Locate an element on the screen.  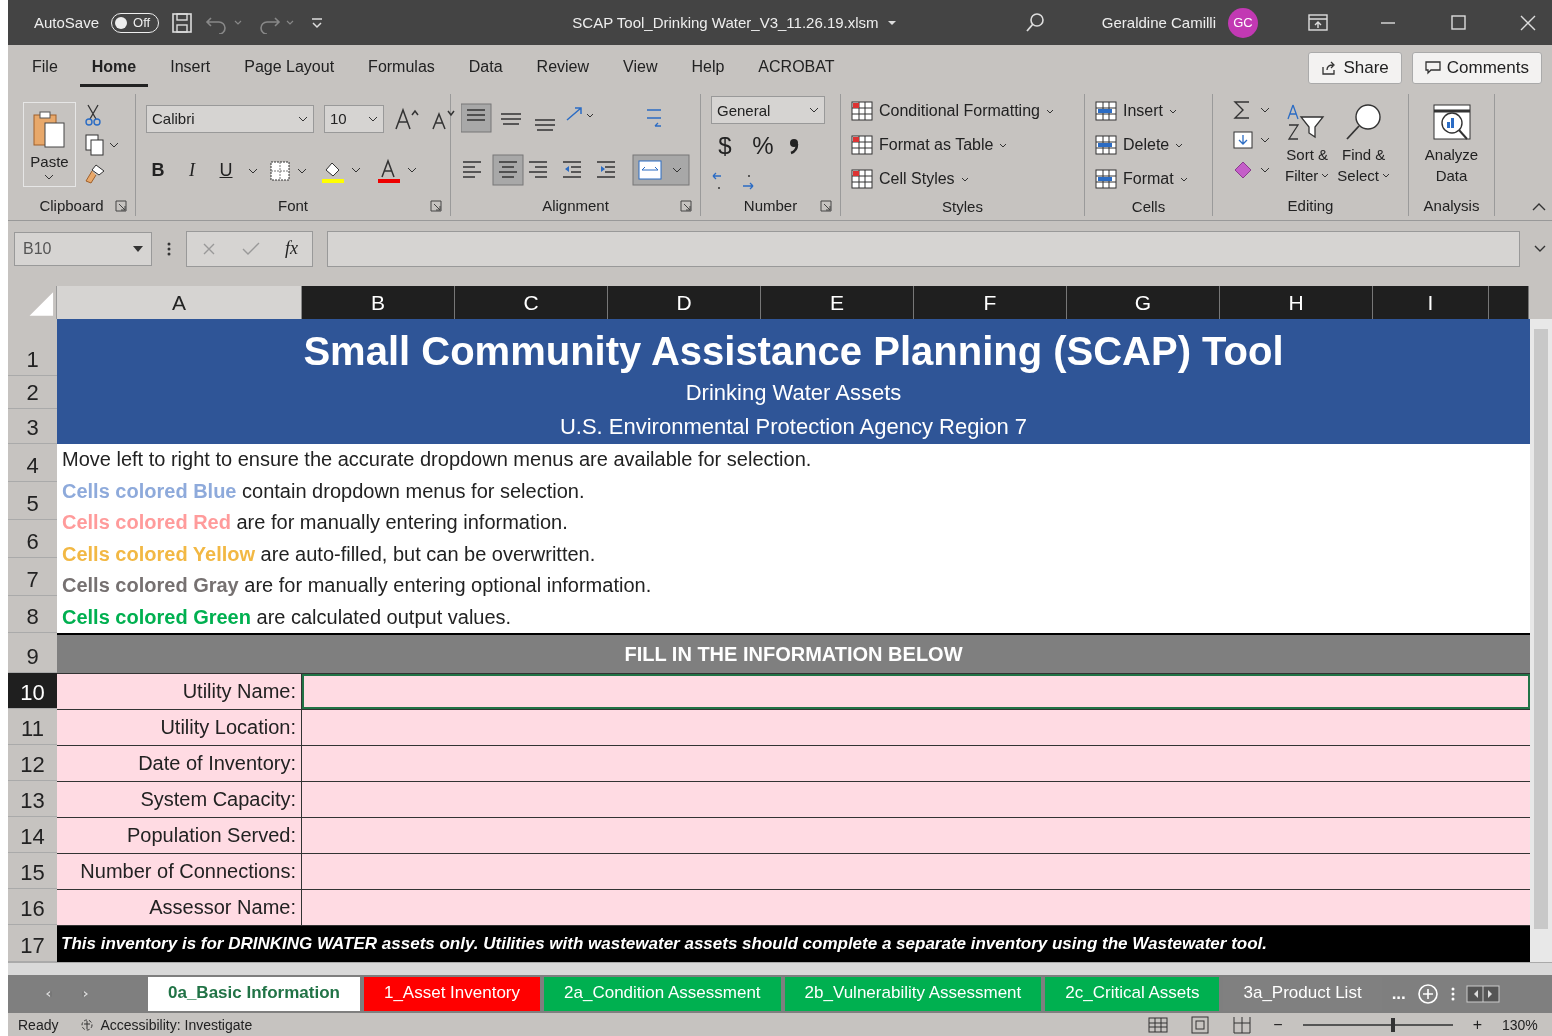
ribbon-display-icon is located at coordinates (1318, 22).